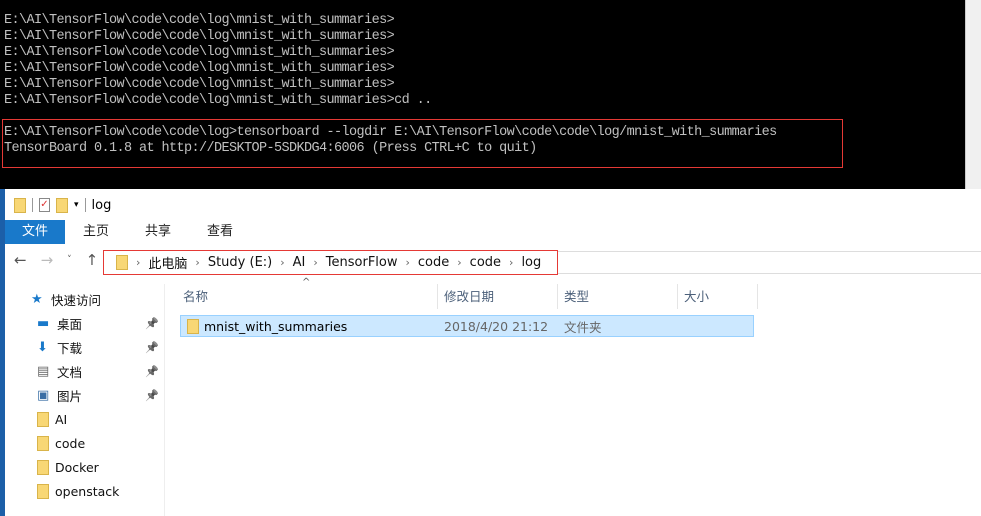  I want to click on sidebar-item: ▣ 图片 📌, so click(101, 395).